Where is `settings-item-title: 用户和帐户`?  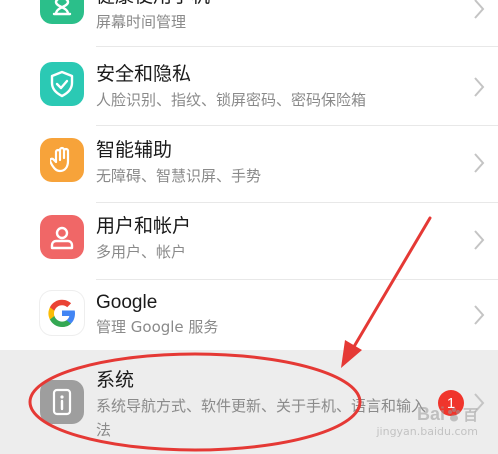 settings-item-title: 用户和帐户 is located at coordinates (144, 226).